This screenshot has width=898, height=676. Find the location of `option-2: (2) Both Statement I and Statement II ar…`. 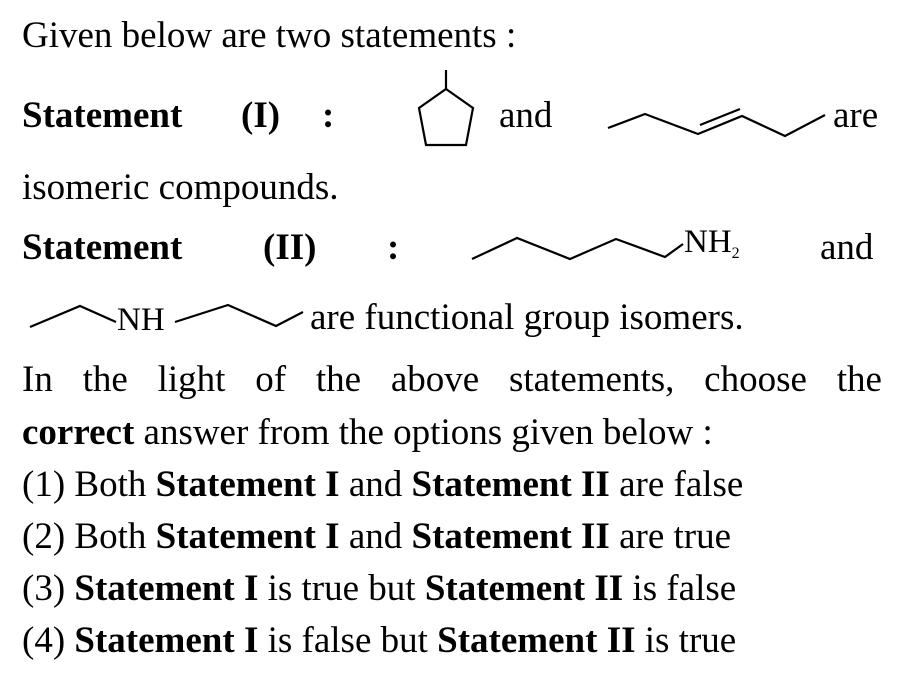

option-2: (2) Both Statement I and Statement II ar… is located at coordinates (376, 537).